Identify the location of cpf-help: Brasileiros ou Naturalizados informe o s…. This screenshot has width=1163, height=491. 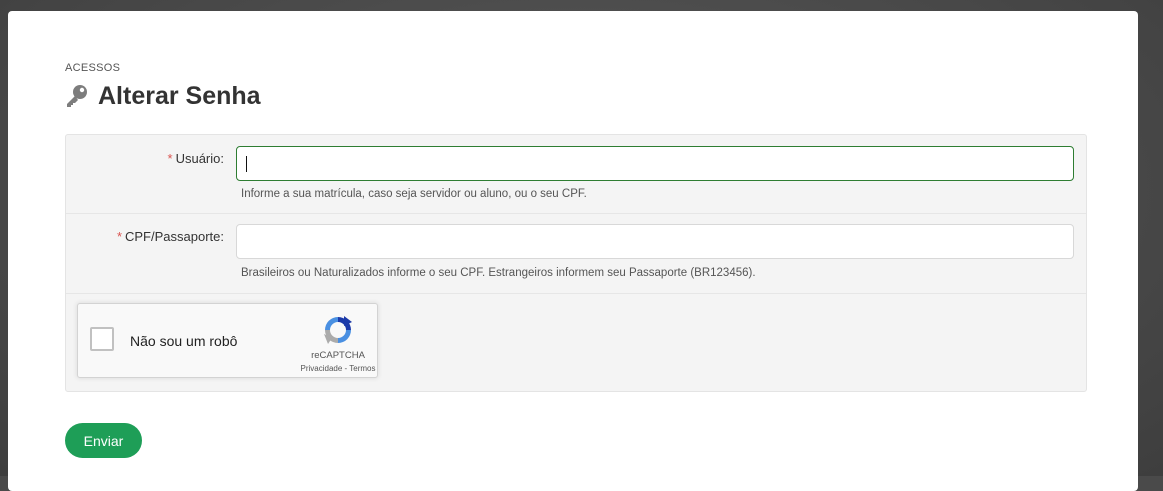
(498, 273).